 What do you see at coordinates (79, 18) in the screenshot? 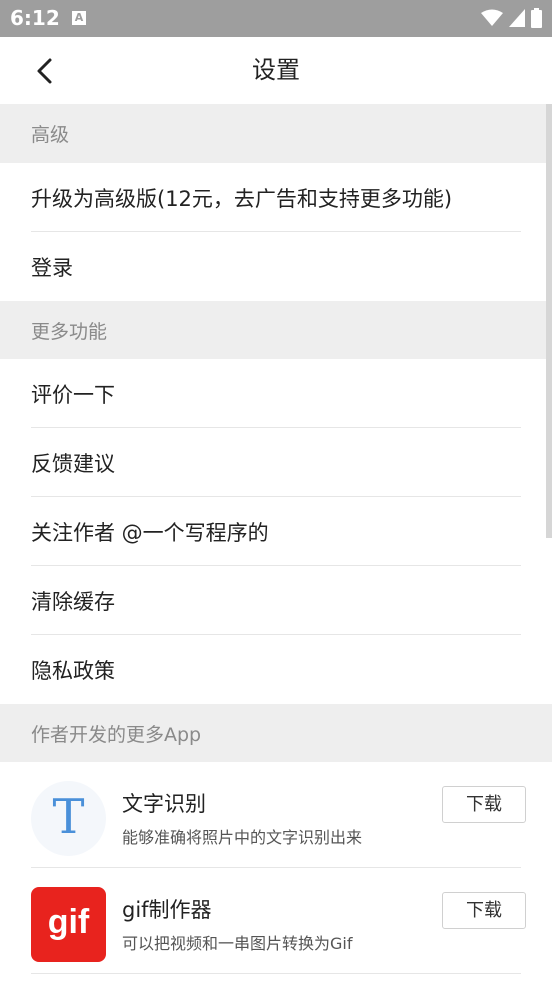
I see `notification-a-icon: A` at bounding box center [79, 18].